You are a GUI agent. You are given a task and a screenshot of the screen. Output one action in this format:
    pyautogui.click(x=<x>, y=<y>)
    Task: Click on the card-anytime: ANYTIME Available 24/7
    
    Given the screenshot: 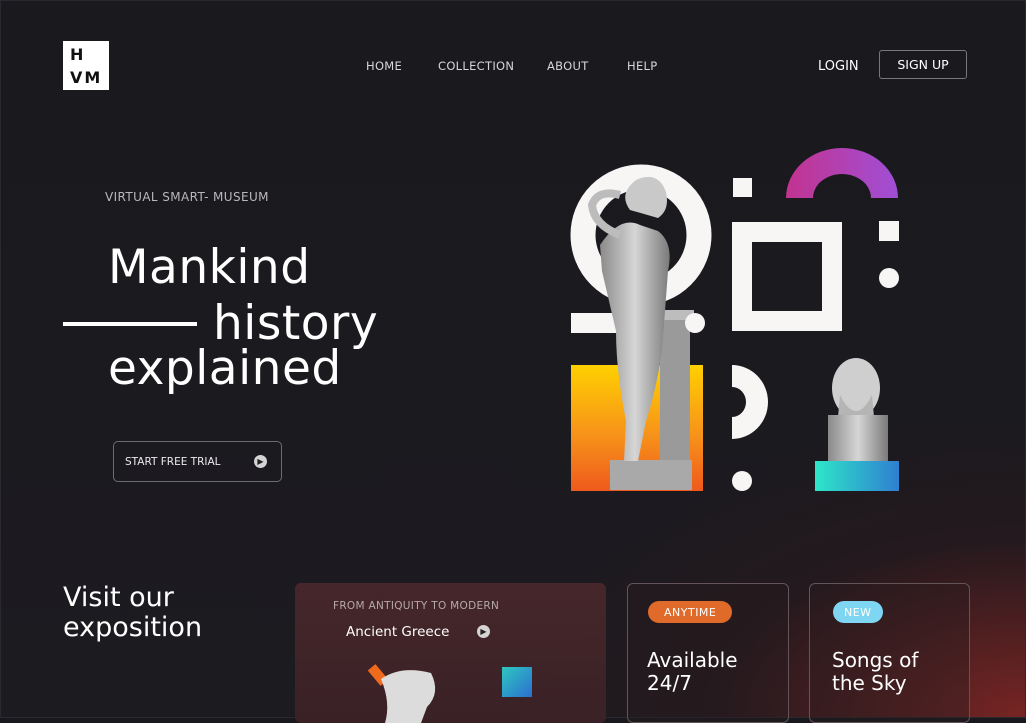 What is the action you would take?
    pyautogui.click(x=708, y=653)
    